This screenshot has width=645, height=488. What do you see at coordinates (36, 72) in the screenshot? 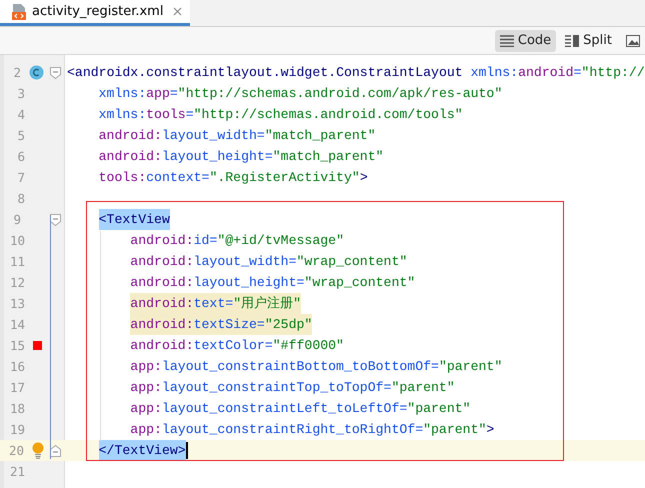
I see `class-icon` at bounding box center [36, 72].